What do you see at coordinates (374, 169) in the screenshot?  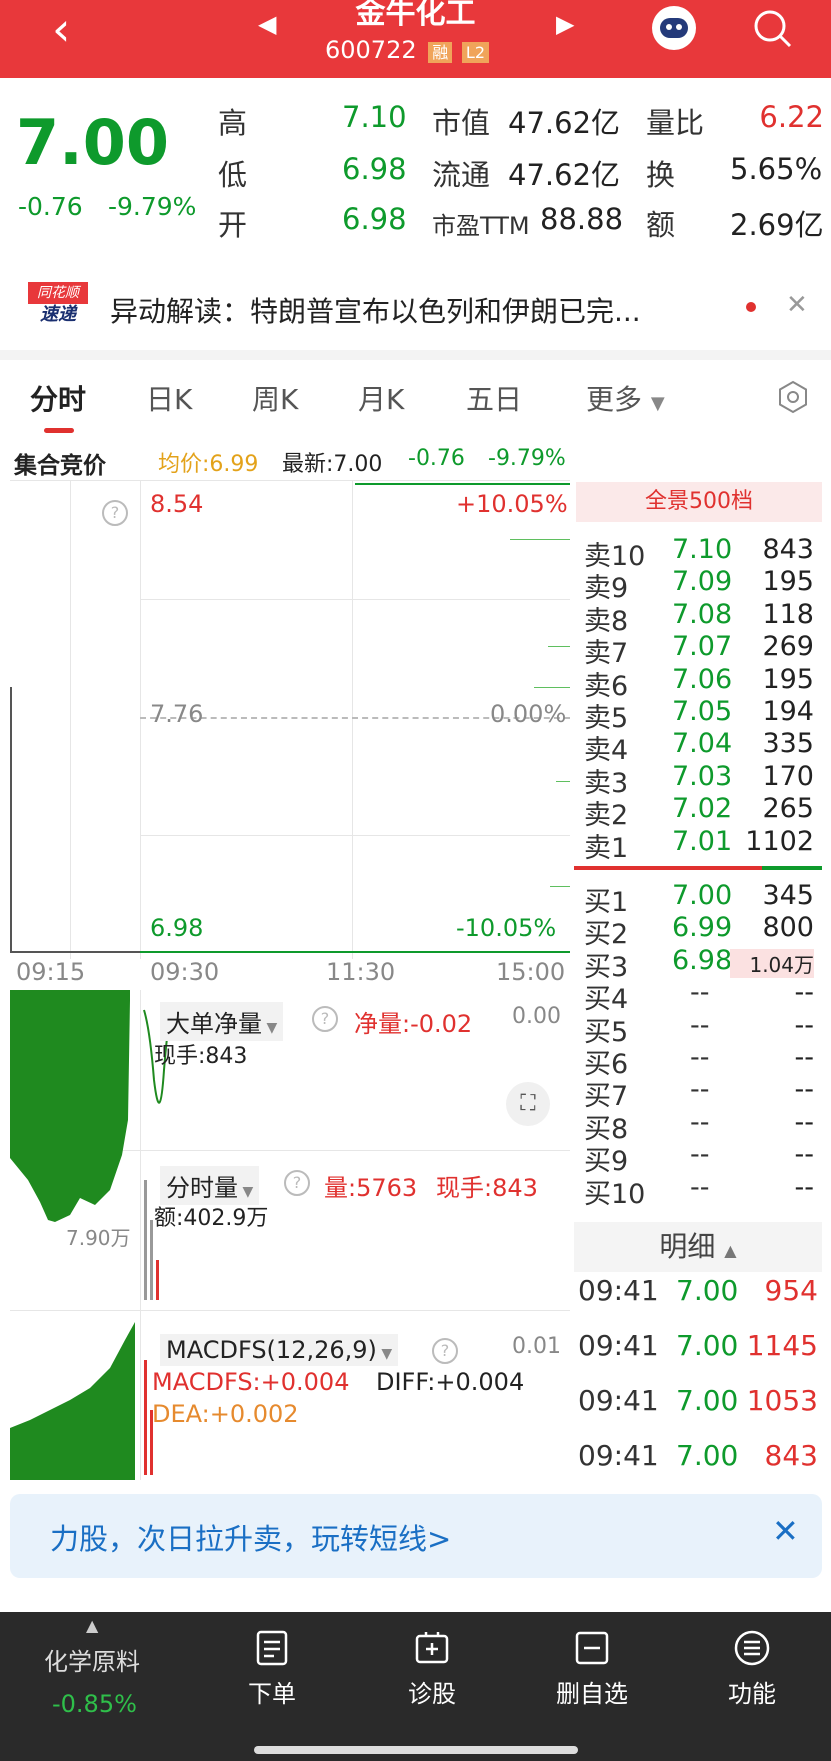 I see `low-value: 6.98` at bounding box center [374, 169].